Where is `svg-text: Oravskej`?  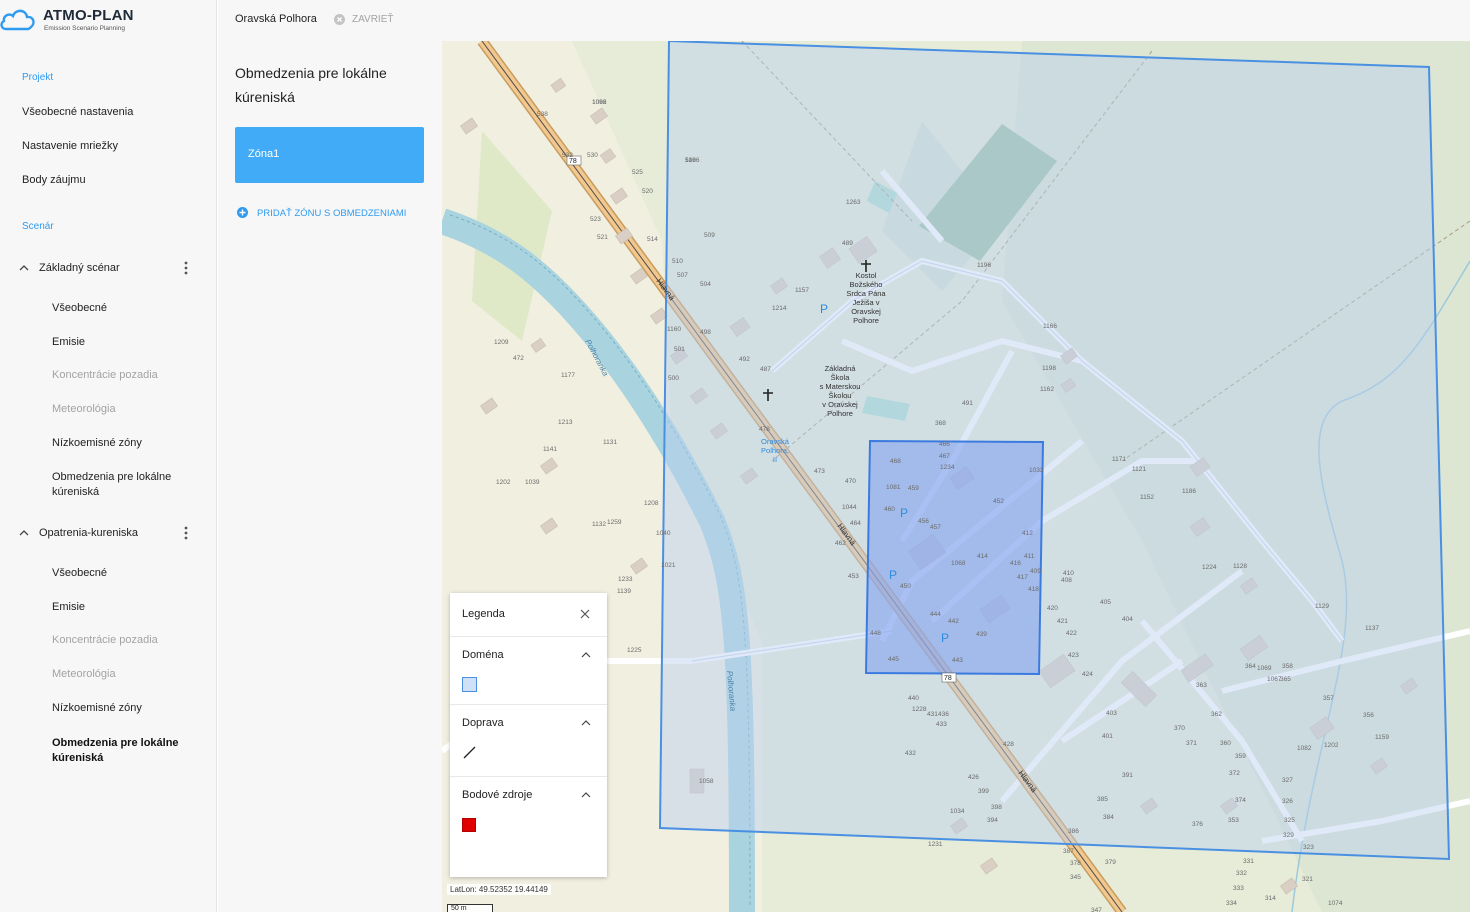
svg-text: Oravskej is located at coordinates (866, 311).